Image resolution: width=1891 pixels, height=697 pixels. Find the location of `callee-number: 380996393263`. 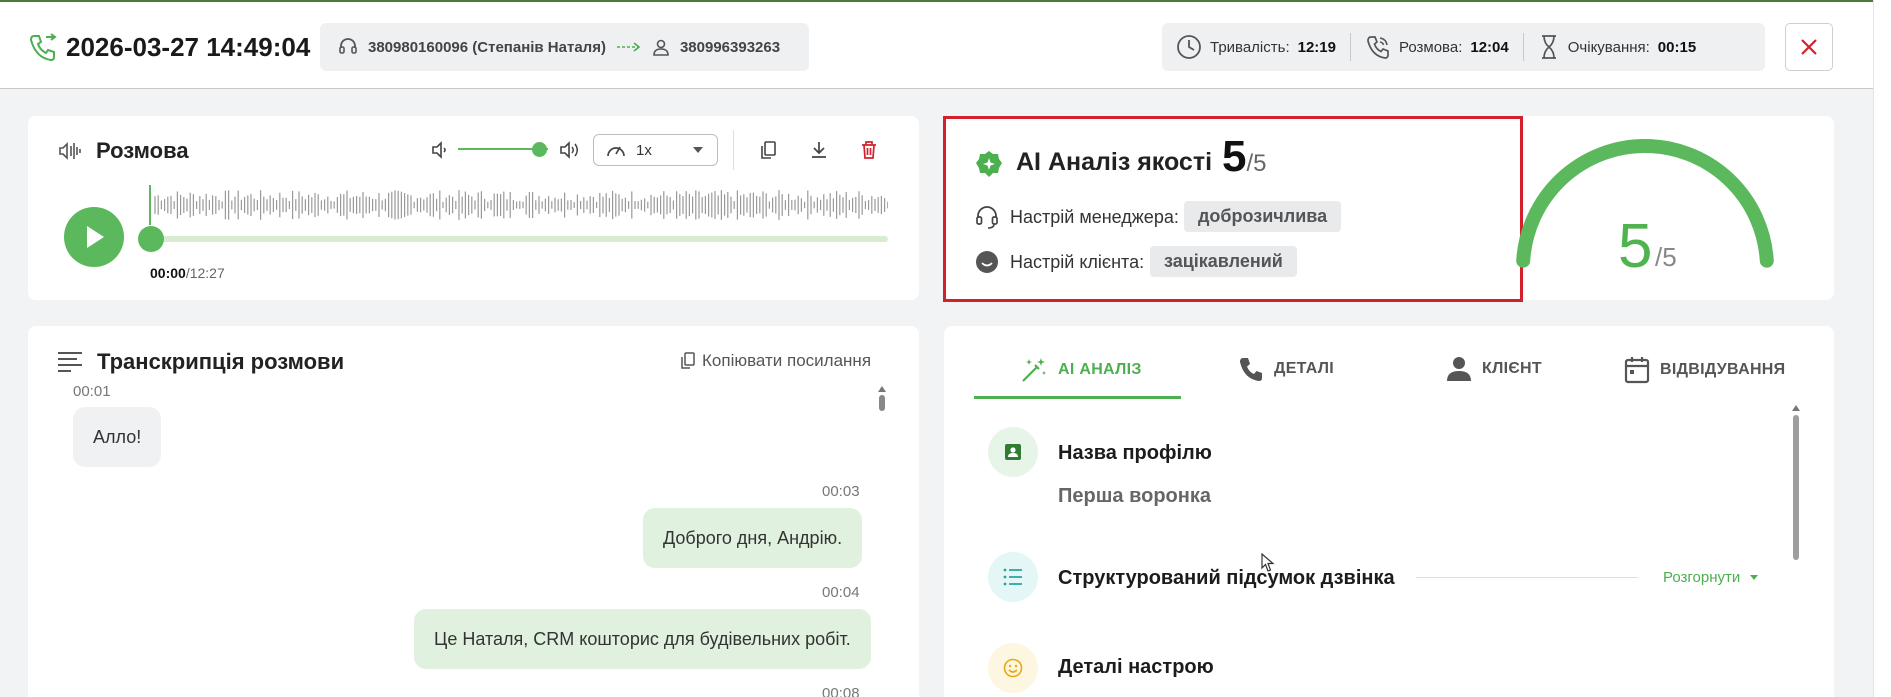

callee-number: 380996393263 is located at coordinates (730, 47).